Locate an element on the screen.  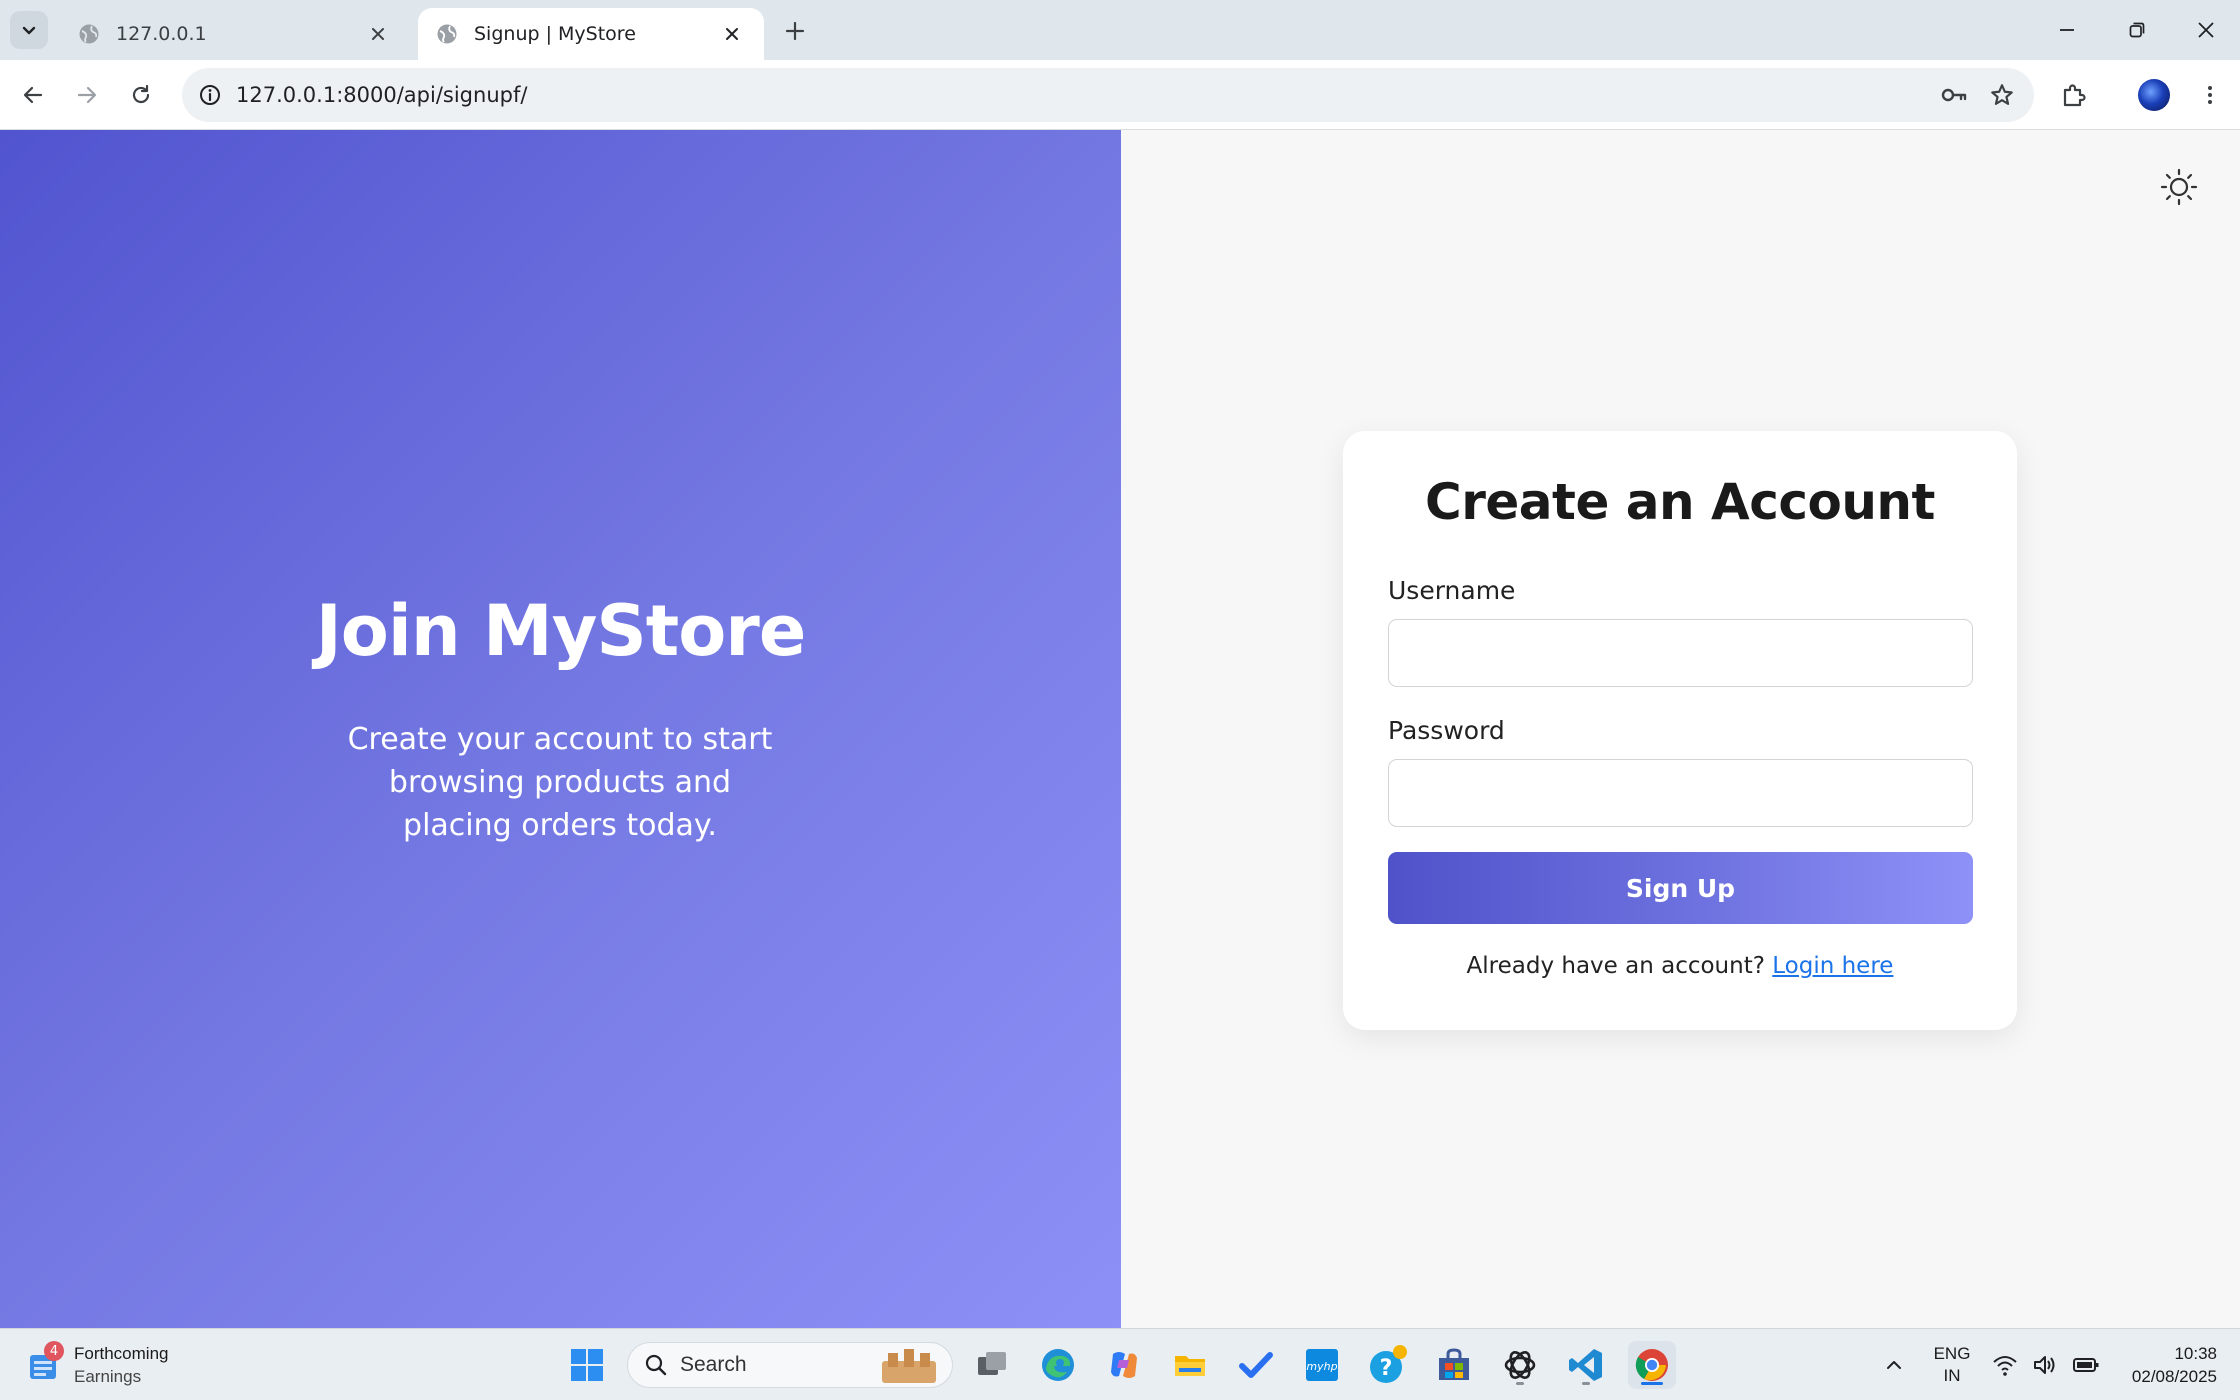
reload-icon is located at coordinates (141, 94).